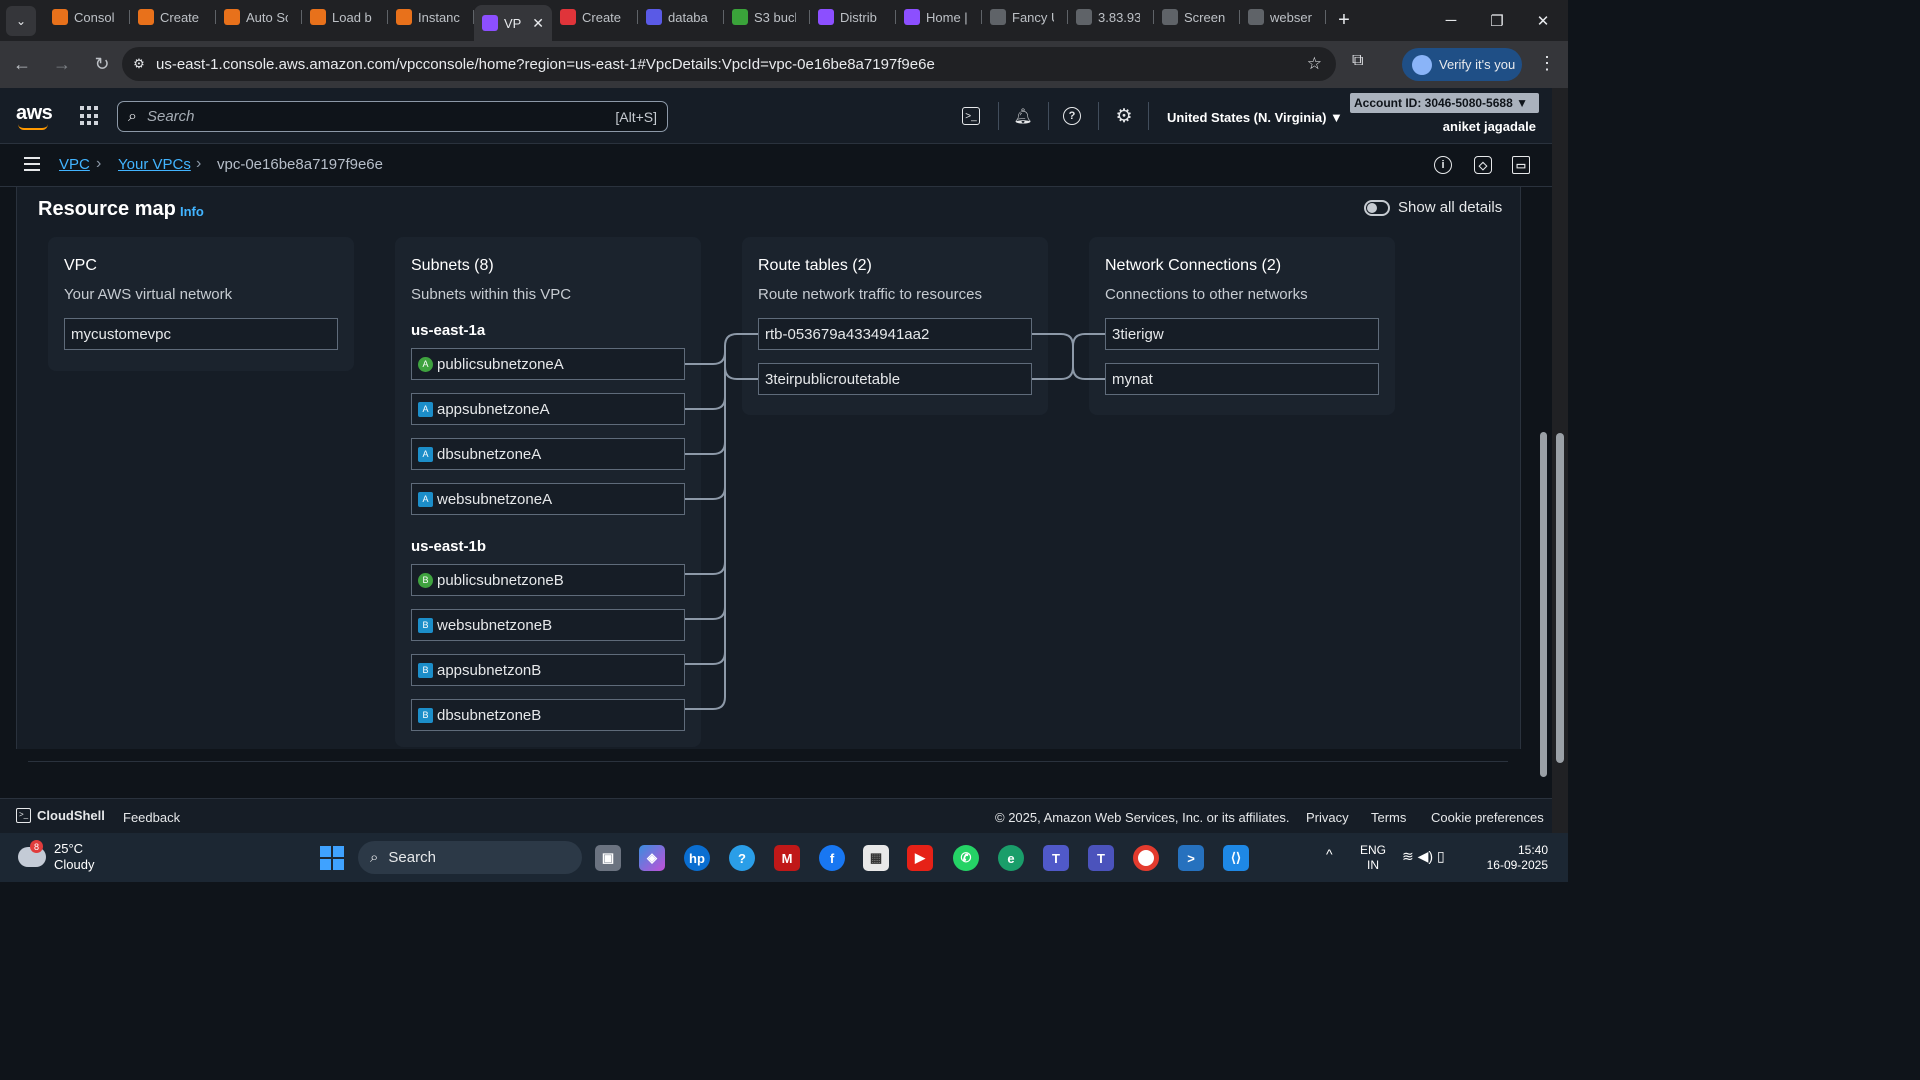  What do you see at coordinates (1444, 103) in the screenshot?
I see `account-id-badge: Account ID: 3046-5080-5688 ▼` at bounding box center [1444, 103].